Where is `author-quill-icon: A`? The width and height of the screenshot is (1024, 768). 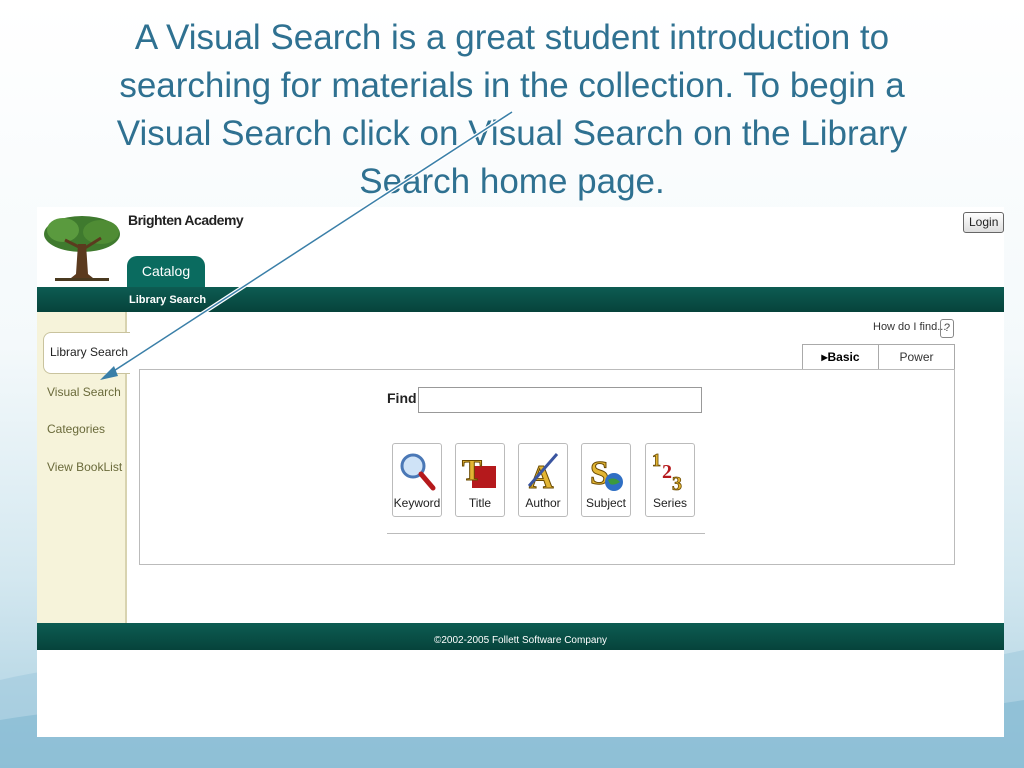
author-quill-icon: A is located at coordinates (543, 473).